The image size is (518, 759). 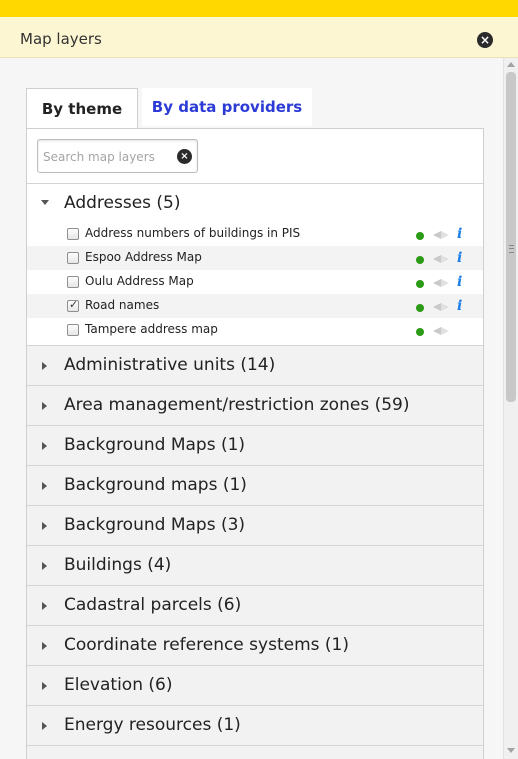 I want to click on layer-group-label: Buildings (4), so click(x=118, y=565).